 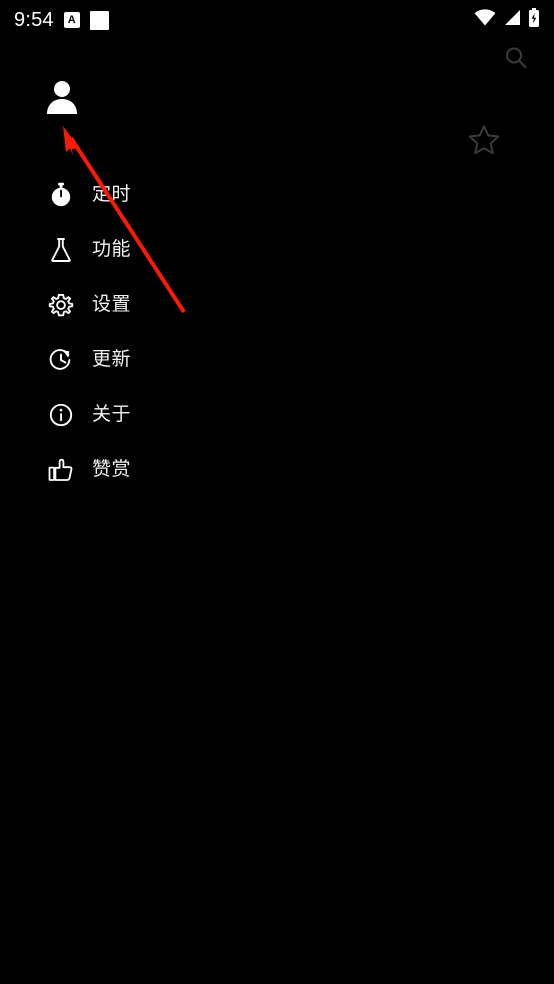 What do you see at coordinates (112, 249) in the screenshot?
I see `drawer-item-label: 功能` at bounding box center [112, 249].